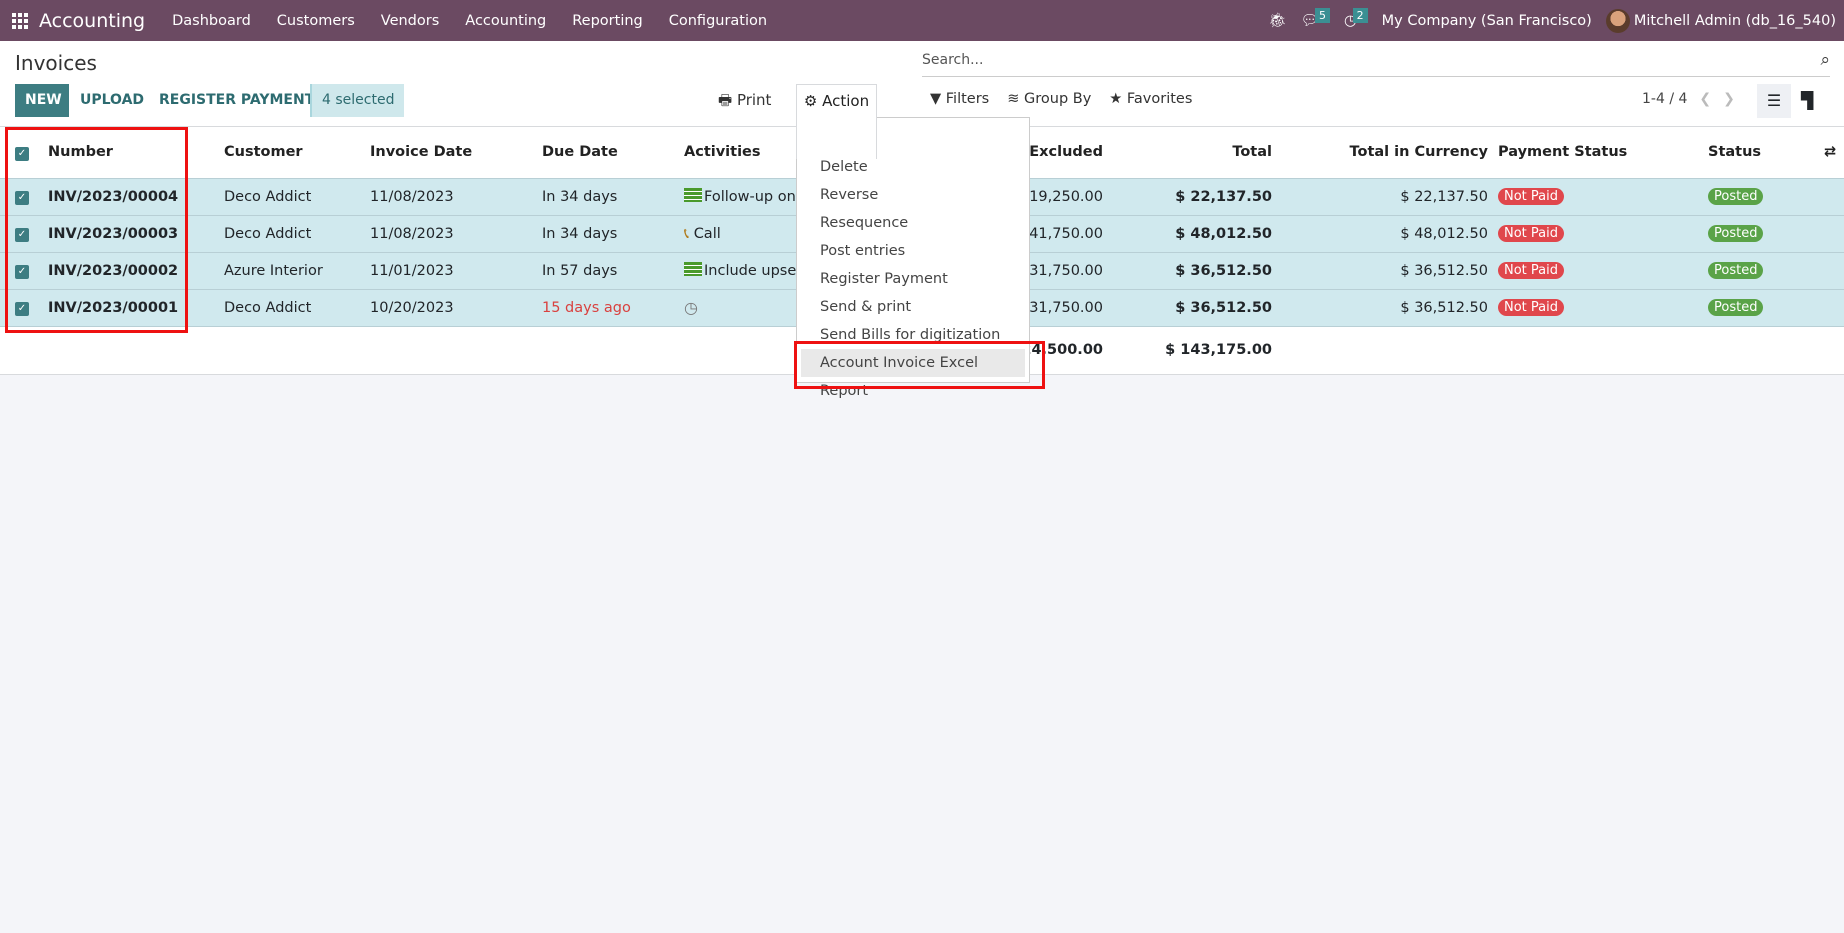 The height and width of the screenshot is (933, 1844). Describe the element at coordinates (20, 20) in the screenshot. I see `apps-menu-icon` at that location.